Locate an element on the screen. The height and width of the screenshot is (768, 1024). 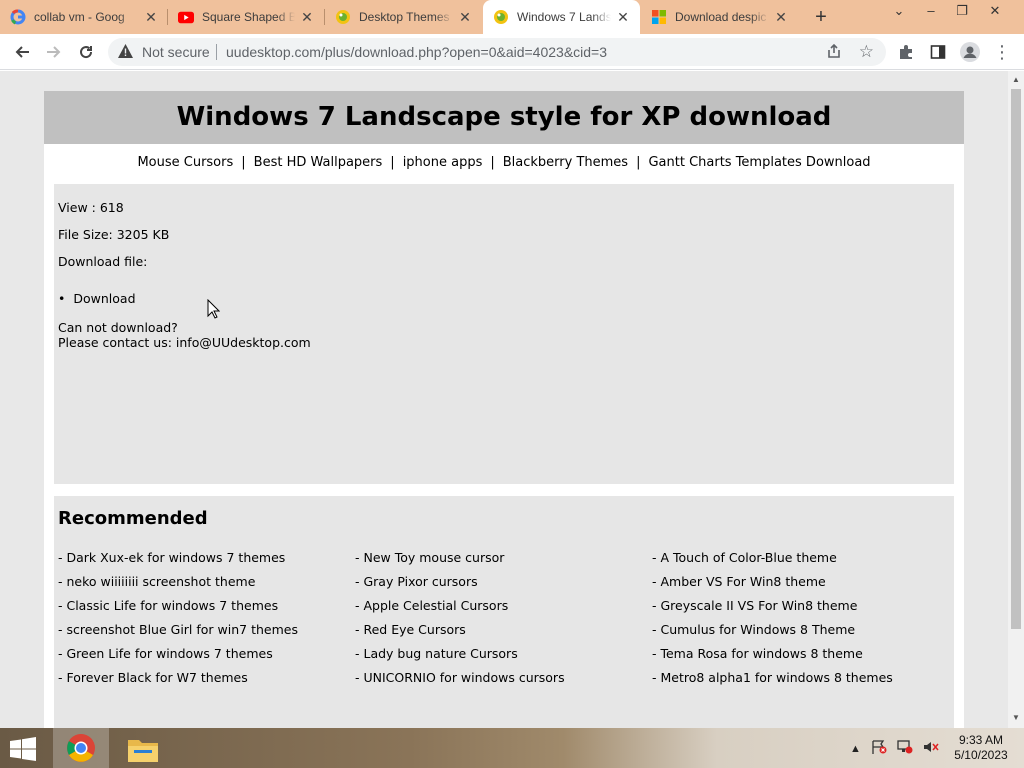
tab-windows-7-landscape: Windows 7 Lands ✕ is located at coordinates (561, 17).